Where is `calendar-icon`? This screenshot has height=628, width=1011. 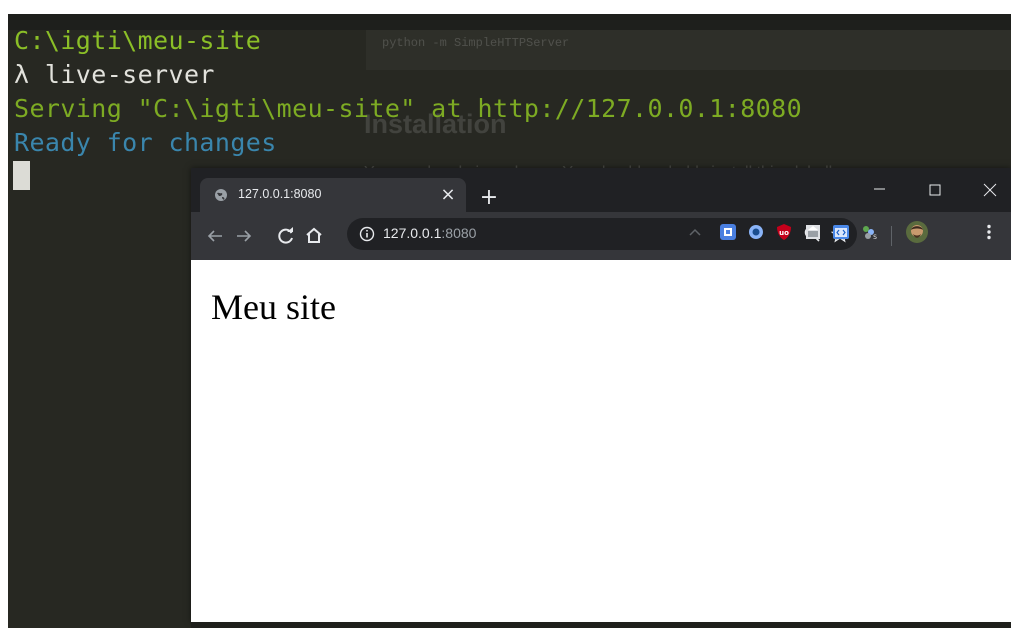 calendar-icon is located at coordinates (728, 232).